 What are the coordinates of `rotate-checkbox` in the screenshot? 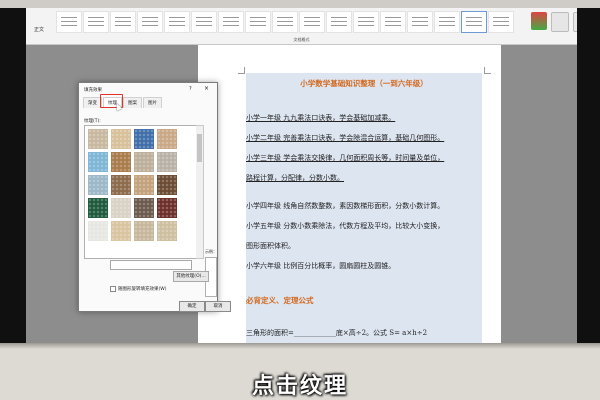 It's located at (113, 289).